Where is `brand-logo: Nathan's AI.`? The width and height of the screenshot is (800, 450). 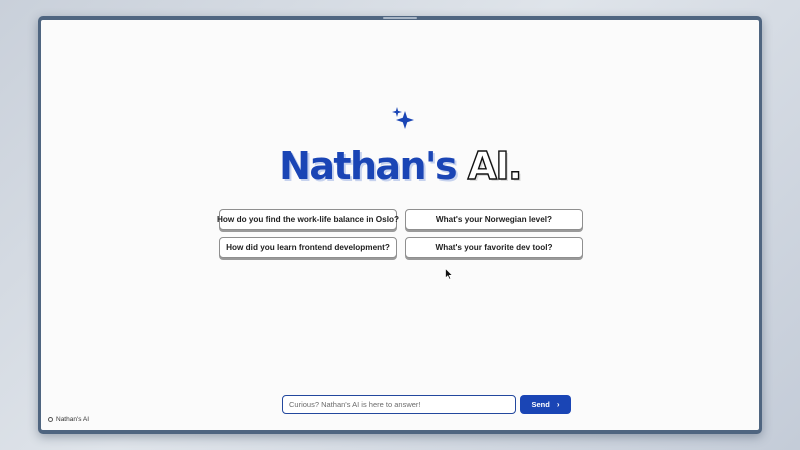
brand-logo: Nathan's AI. is located at coordinates (400, 166).